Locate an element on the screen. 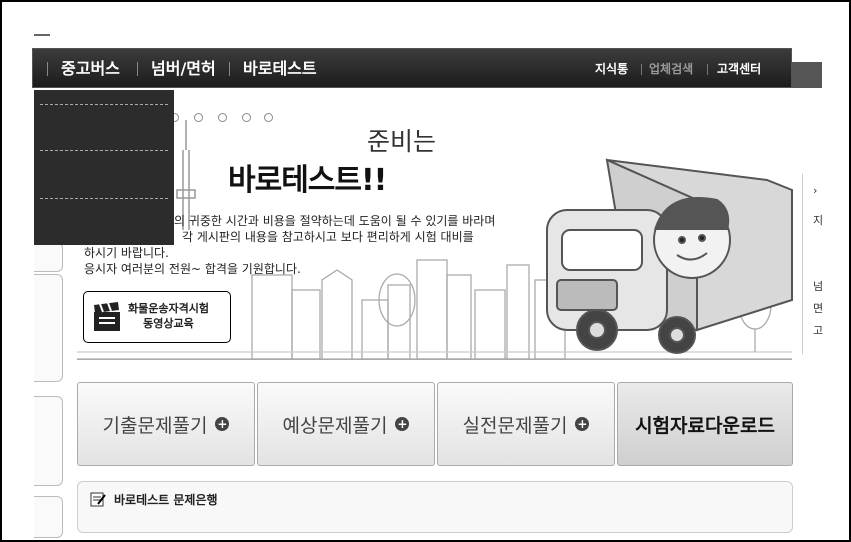 The width and height of the screenshot is (851, 542). question-bank-section: 바로테스트 문제은행 is located at coordinates (435, 507).